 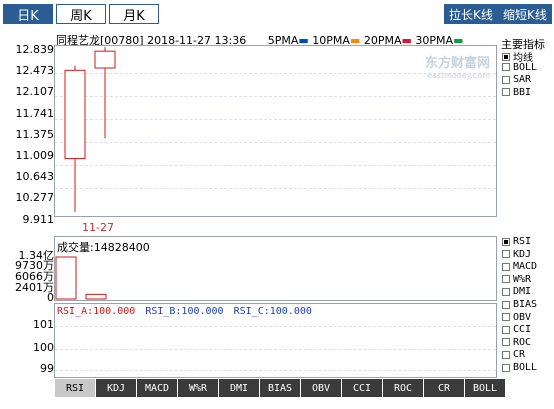 What do you see at coordinates (522, 342) in the screenshot?
I see `sub-indicator-label: ROC` at bounding box center [522, 342].